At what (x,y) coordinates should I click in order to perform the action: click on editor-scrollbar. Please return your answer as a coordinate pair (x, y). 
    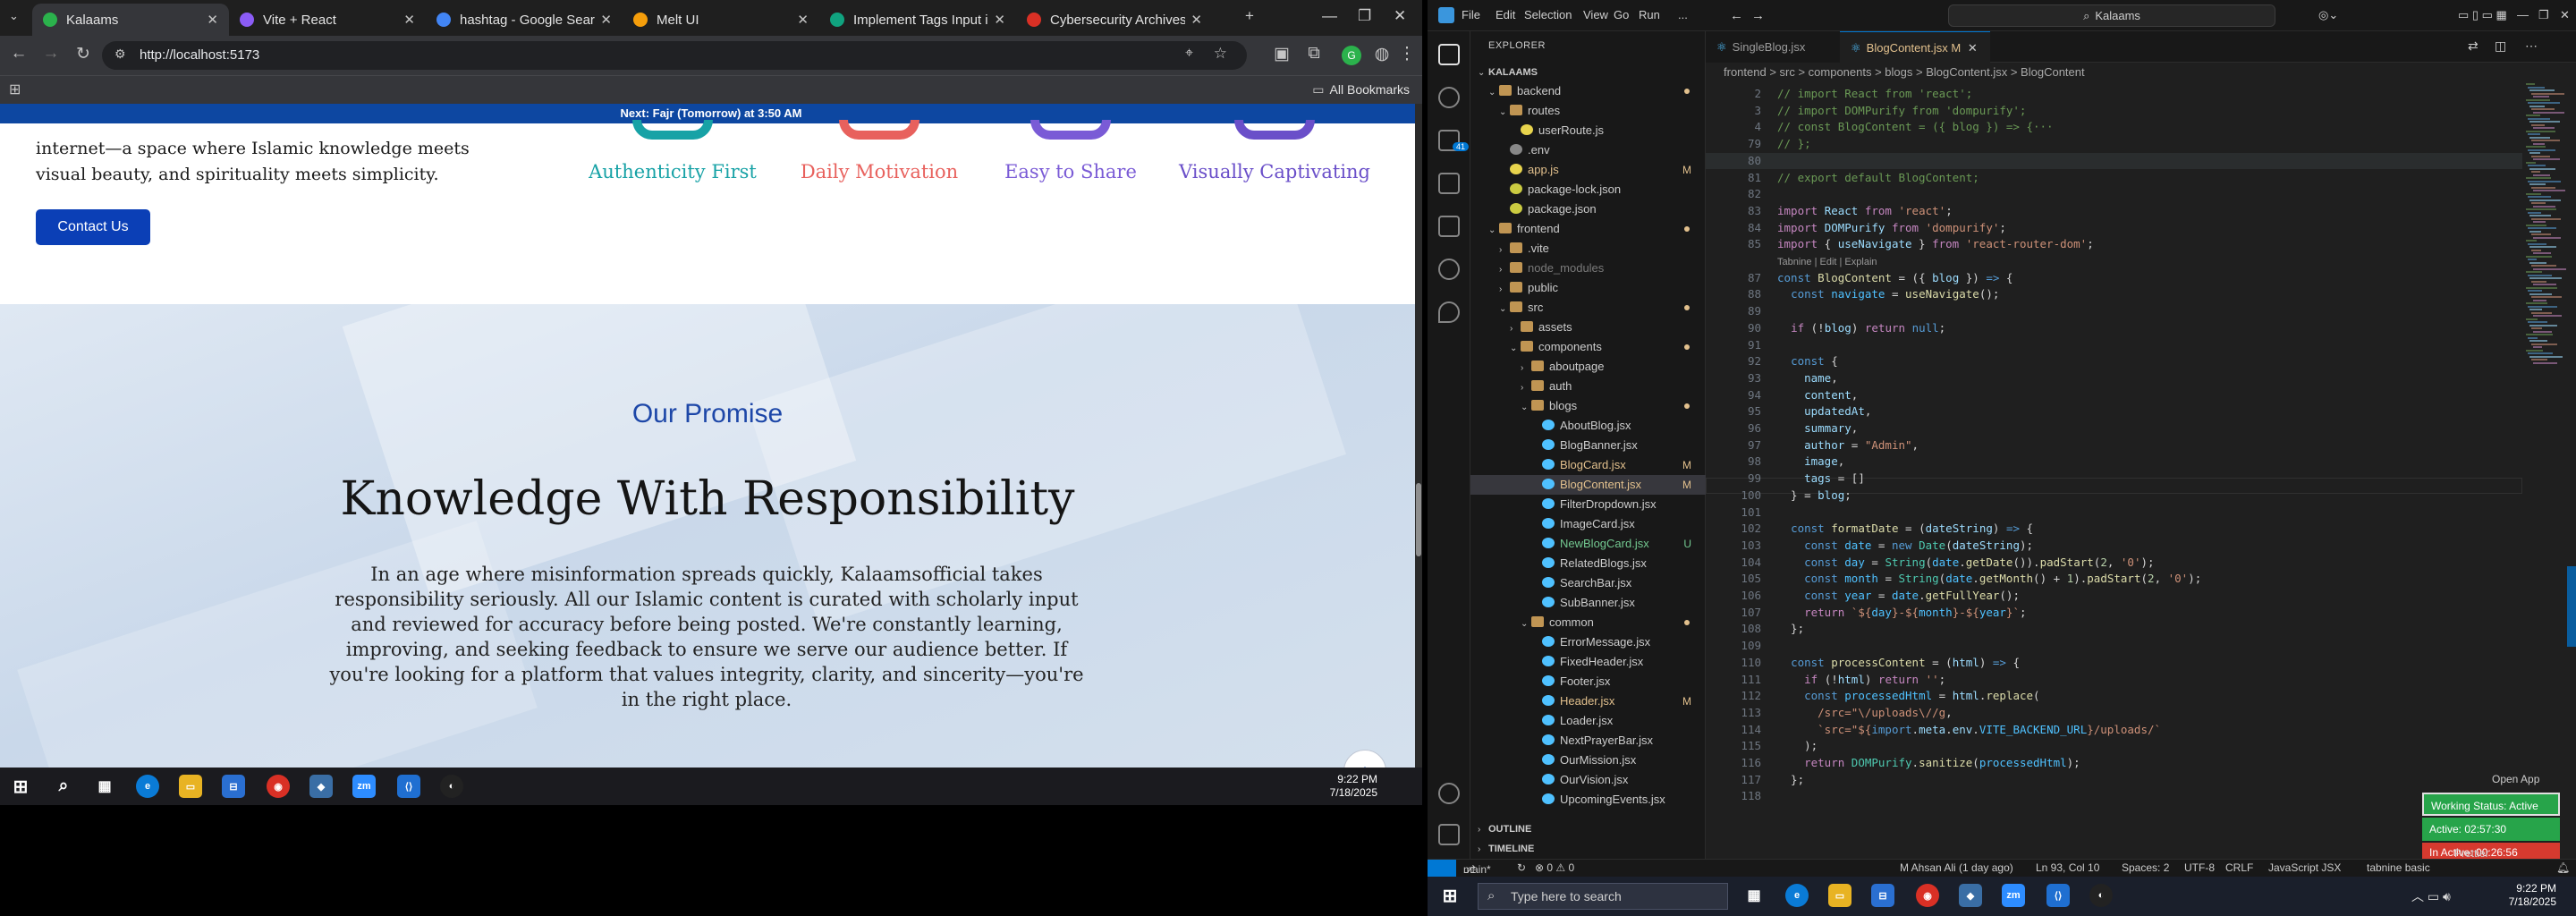
    Looking at the image, I should click on (2571, 471).